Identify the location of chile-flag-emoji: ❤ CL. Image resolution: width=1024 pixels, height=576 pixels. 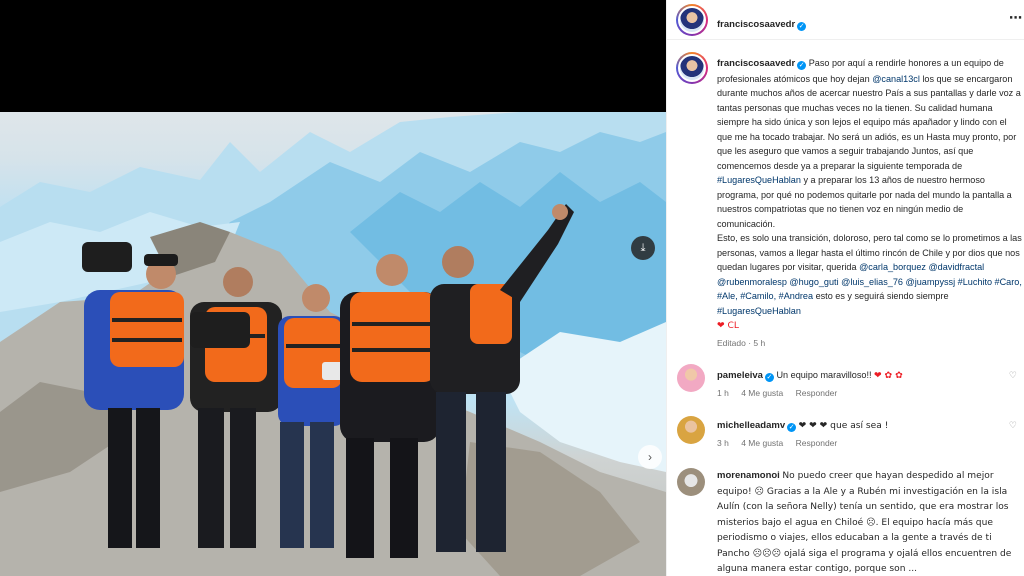
(728, 326).